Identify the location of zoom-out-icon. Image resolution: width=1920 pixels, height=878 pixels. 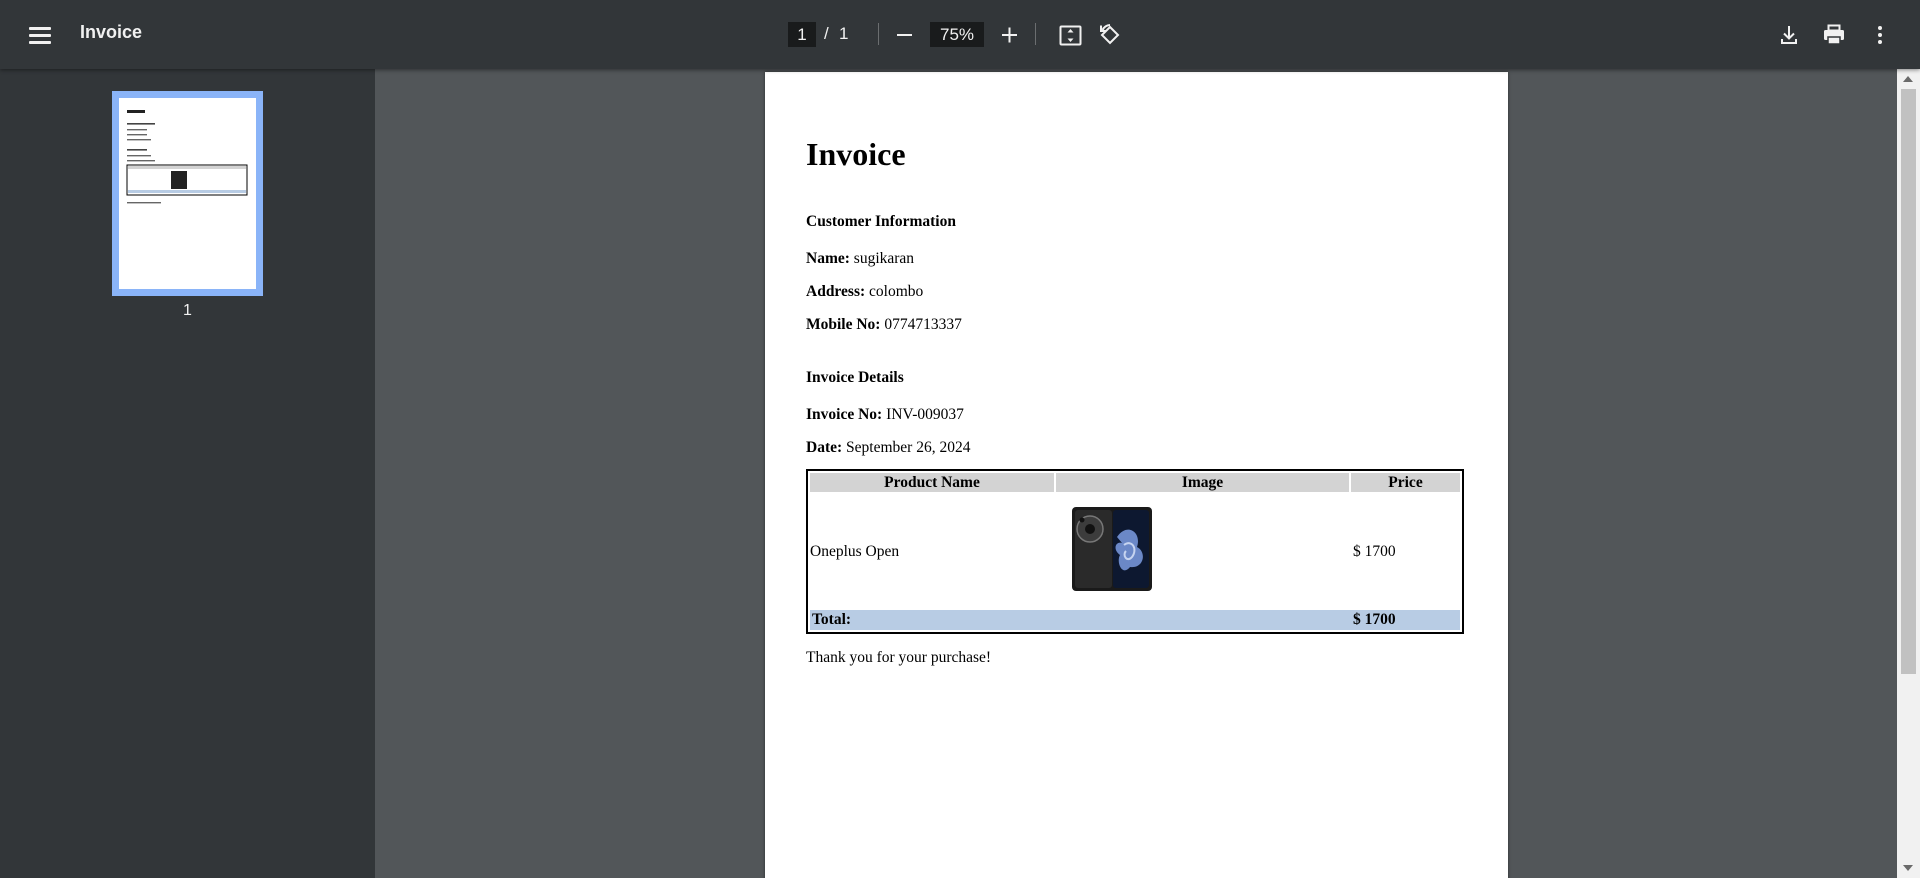
(904, 35).